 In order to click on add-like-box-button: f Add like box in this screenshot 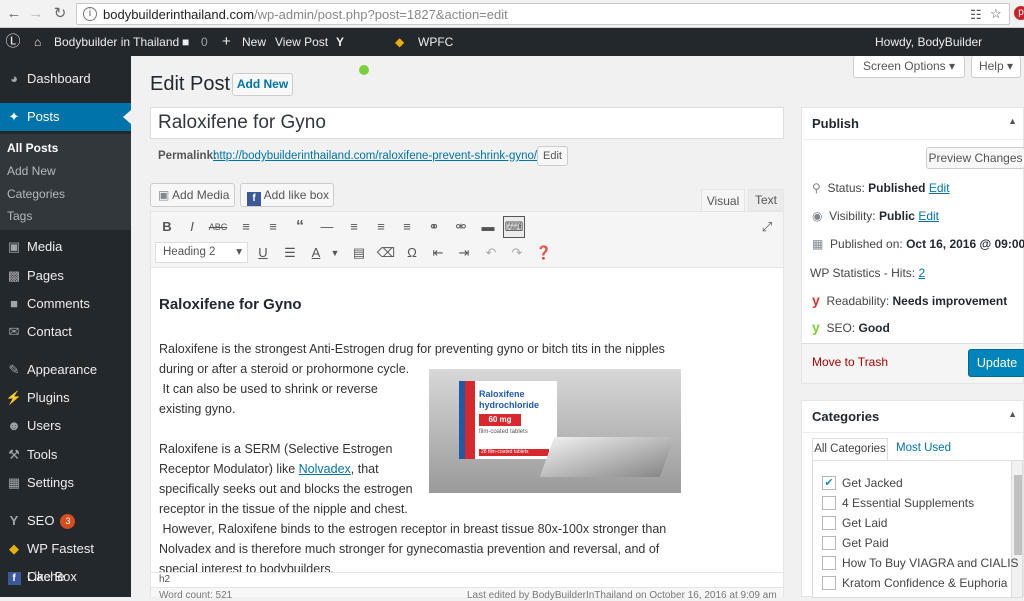, I will do `click(287, 195)`.